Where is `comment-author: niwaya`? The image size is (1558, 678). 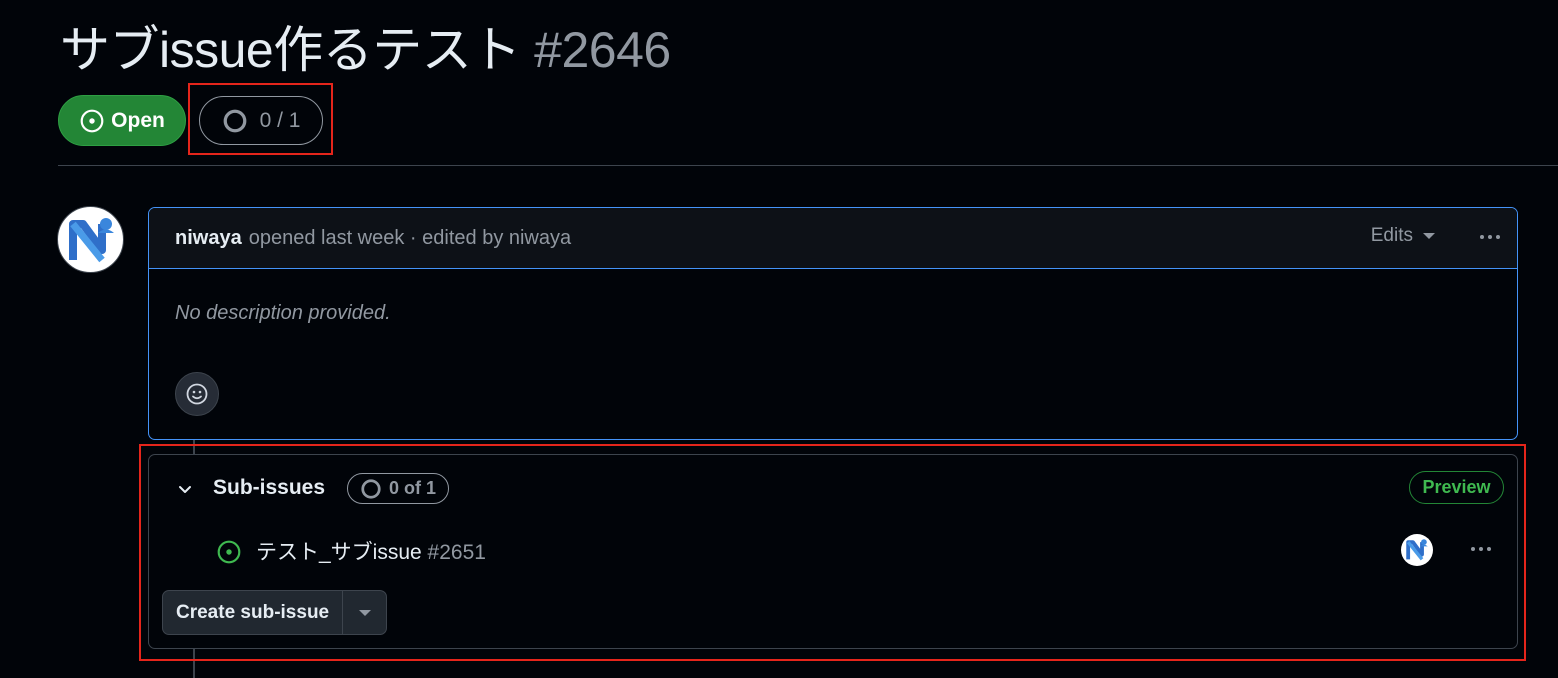
comment-author: niwaya is located at coordinates (208, 238).